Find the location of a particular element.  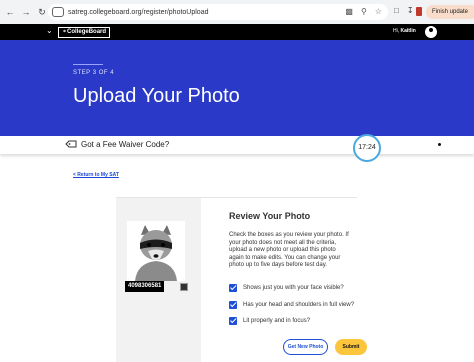

collegeboard-logo: ⚬CollegeBoard is located at coordinates (84, 32).